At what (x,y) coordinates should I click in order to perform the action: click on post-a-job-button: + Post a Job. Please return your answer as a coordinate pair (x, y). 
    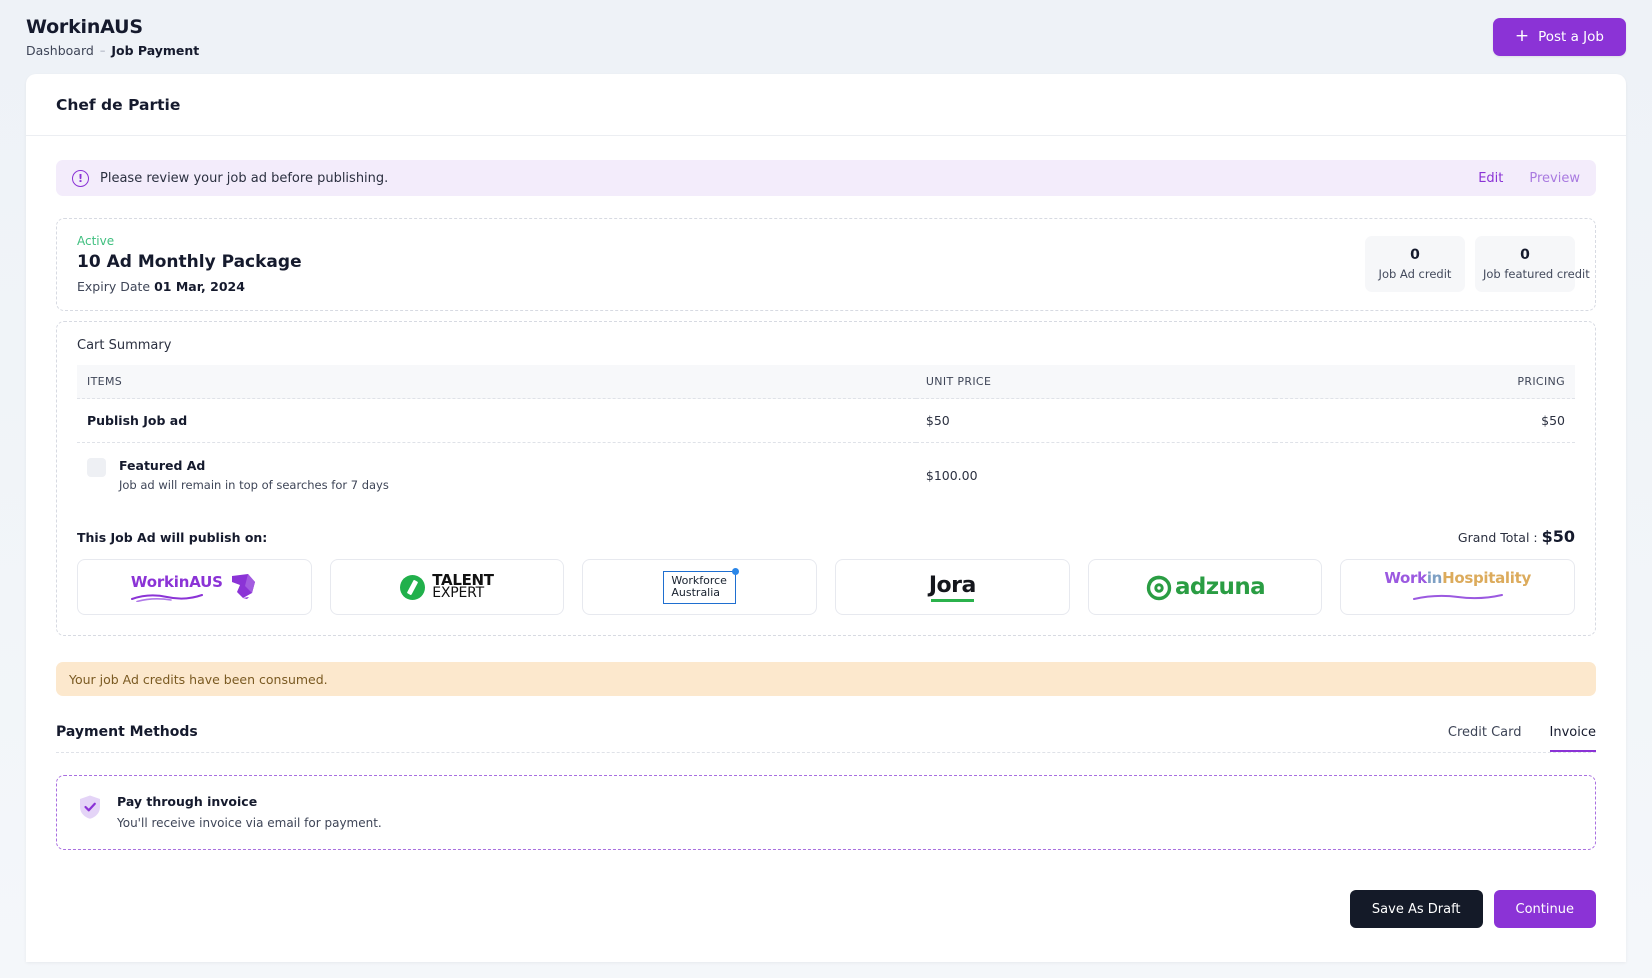
    Looking at the image, I should click on (1559, 37).